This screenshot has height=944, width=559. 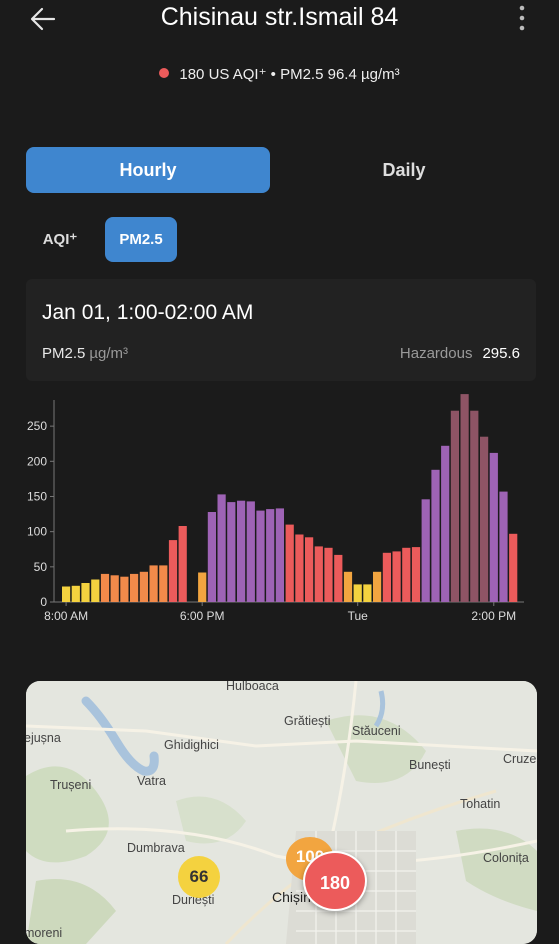 I want to click on aqi-summary: 180 US AQI⁺ • PM2.5 96.4 µg/m³, so click(x=279, y=74).